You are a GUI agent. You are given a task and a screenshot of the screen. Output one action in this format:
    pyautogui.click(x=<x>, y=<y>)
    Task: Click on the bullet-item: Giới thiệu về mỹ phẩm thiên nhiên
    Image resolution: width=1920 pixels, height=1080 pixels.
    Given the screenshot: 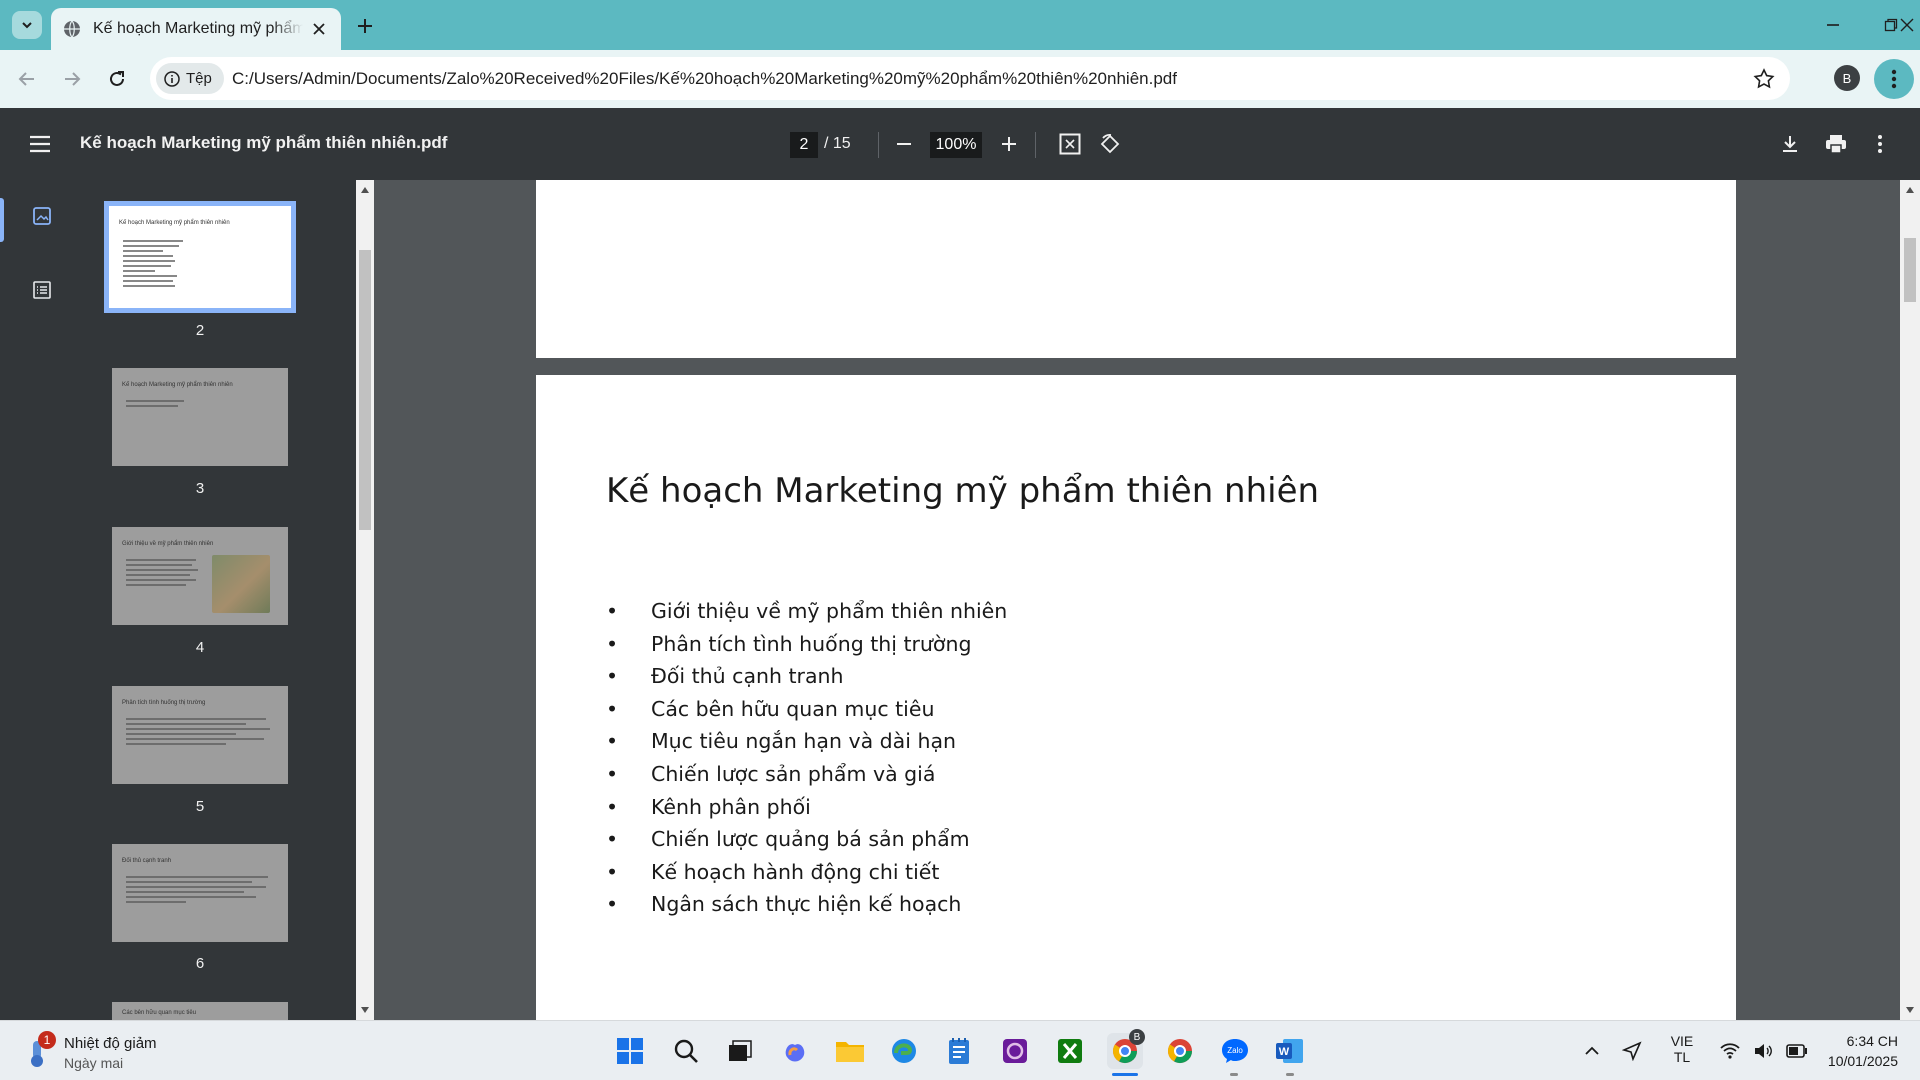 What is the action you would take?
    pyautogui.click(x=806, y=611)
    